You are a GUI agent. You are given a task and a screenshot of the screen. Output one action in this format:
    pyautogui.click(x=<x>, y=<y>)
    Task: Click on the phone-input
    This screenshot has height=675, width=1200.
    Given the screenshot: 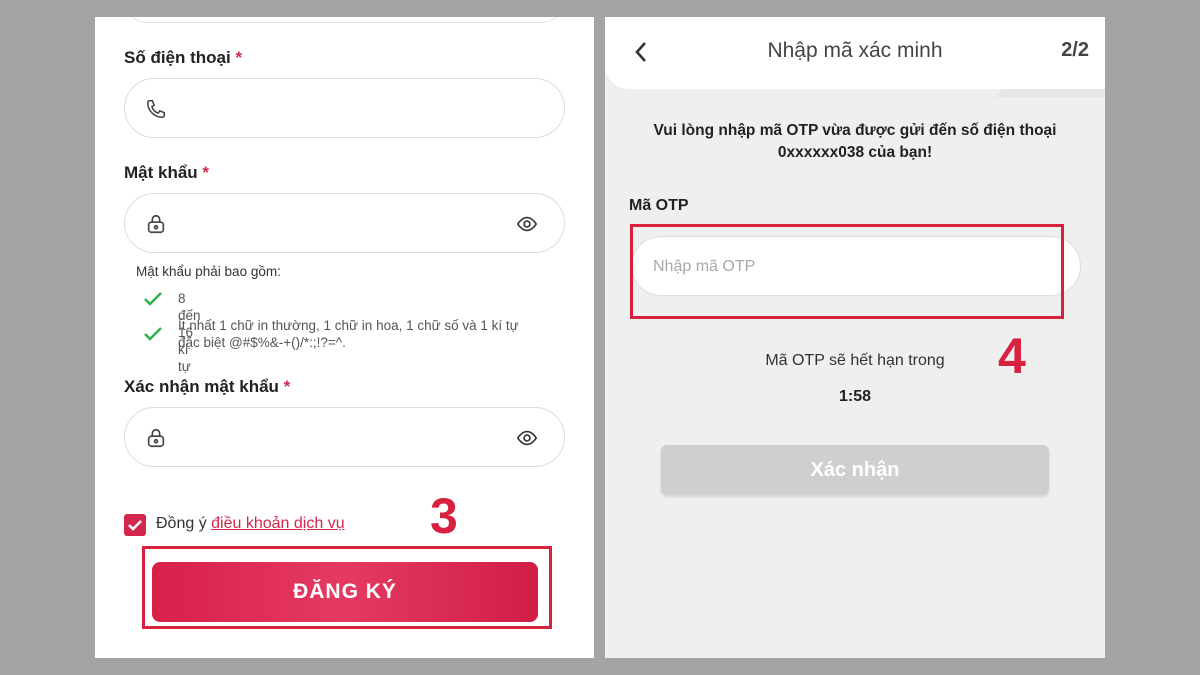 What is the action you would take?
    pyautogui.click(x=344, y=108)
    